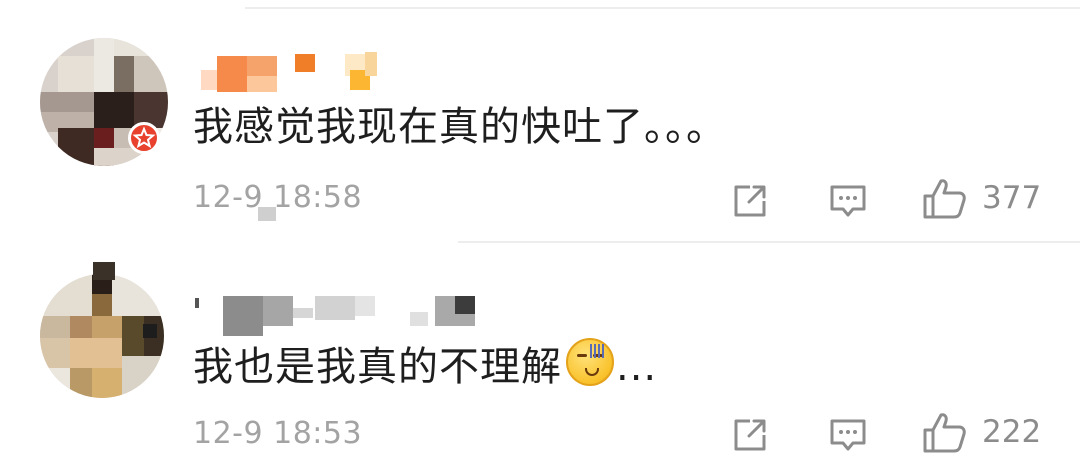 Image resolution: width=1080 pixels, height=464 pixels. Describe the element at coordinates (1012, 432) in the screenshot. I see `like-count: 222` at that location.